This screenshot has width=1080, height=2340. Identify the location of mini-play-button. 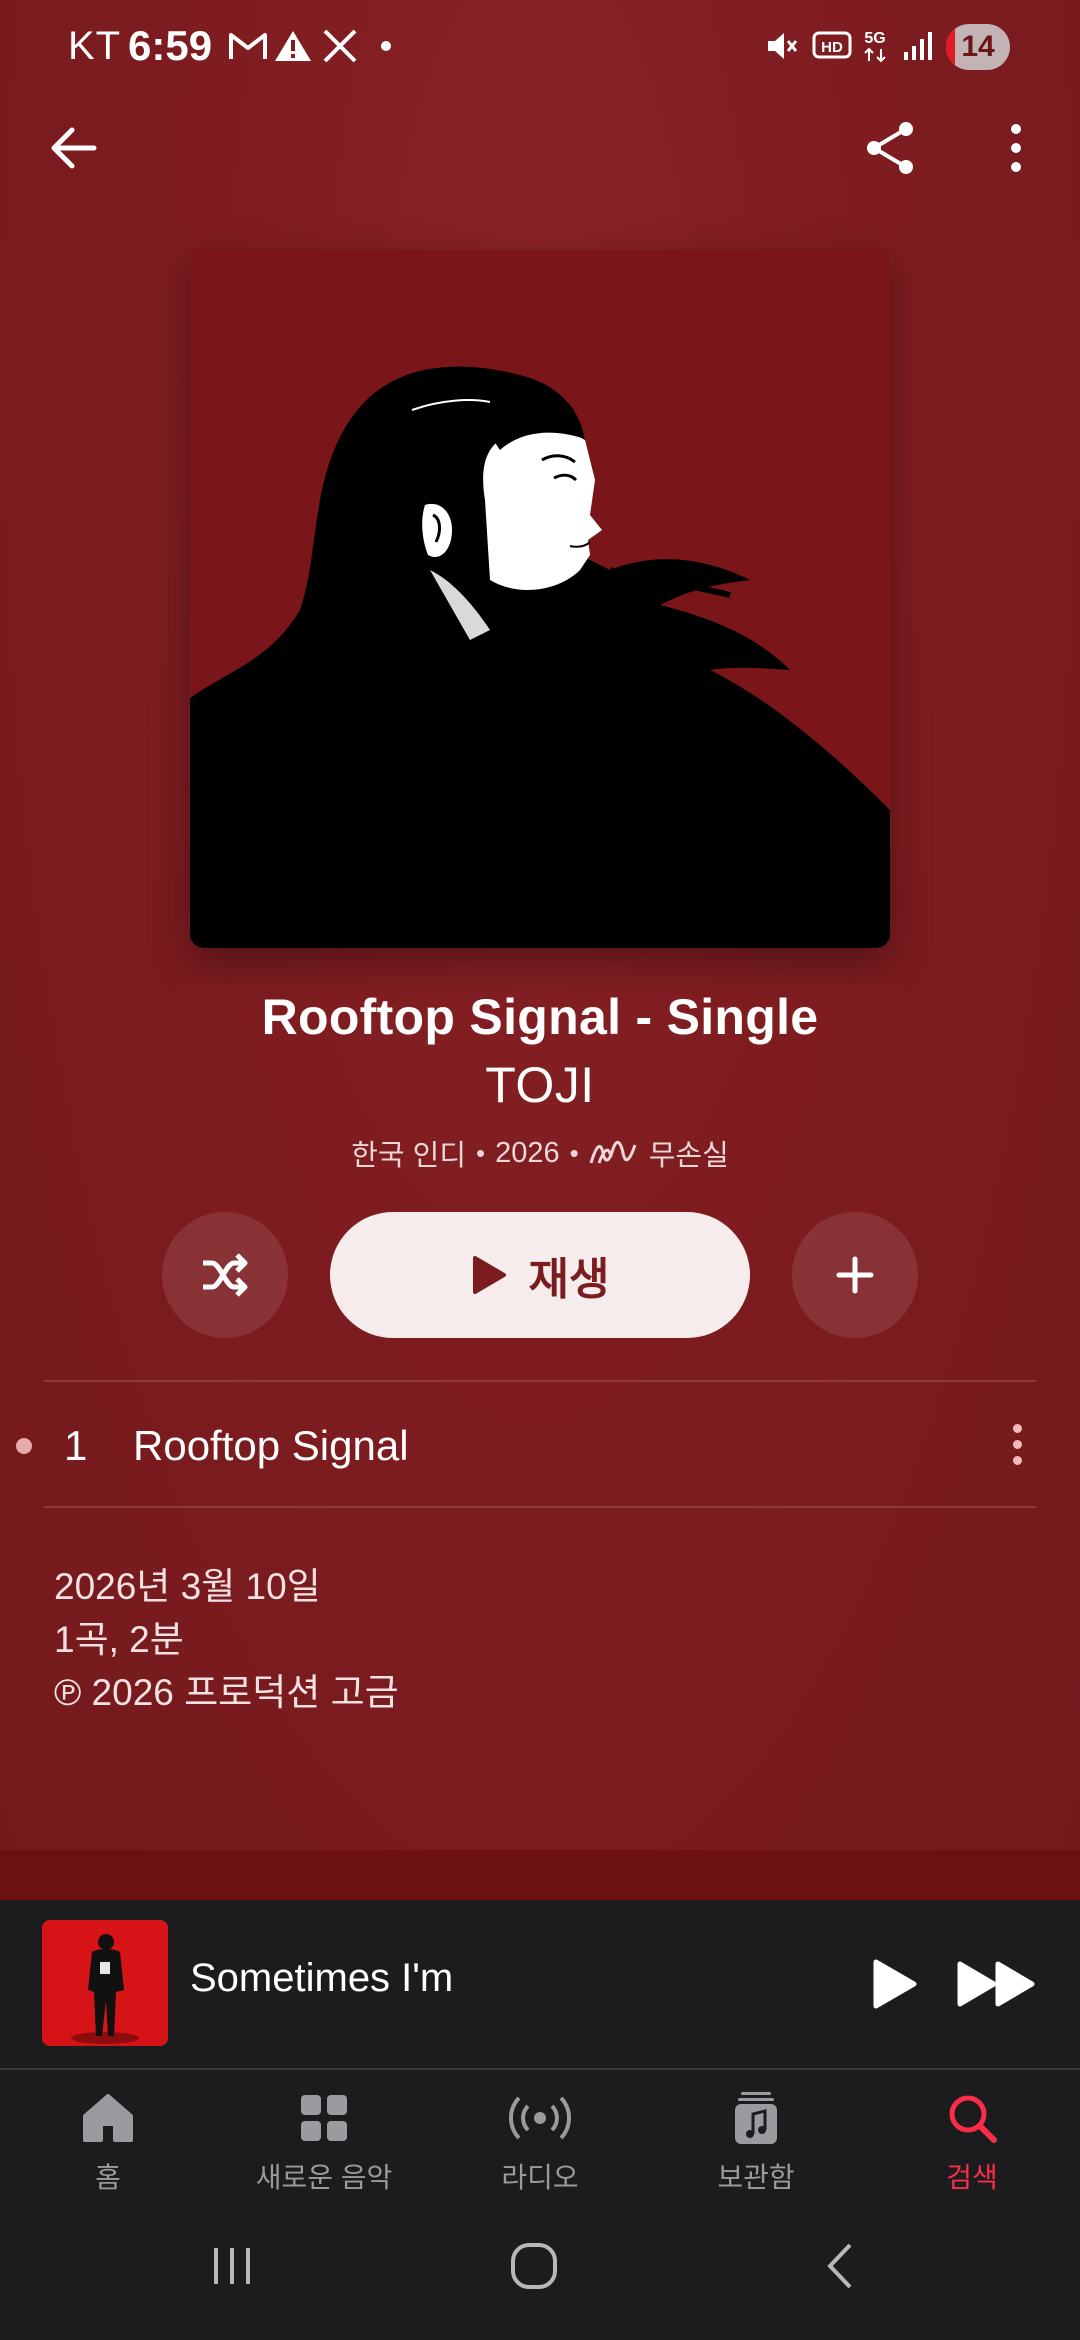
(894, 1984).